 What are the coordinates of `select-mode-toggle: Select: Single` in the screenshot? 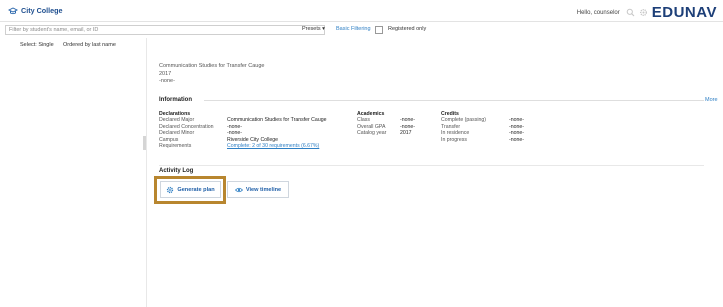 It's located at (37, 45).